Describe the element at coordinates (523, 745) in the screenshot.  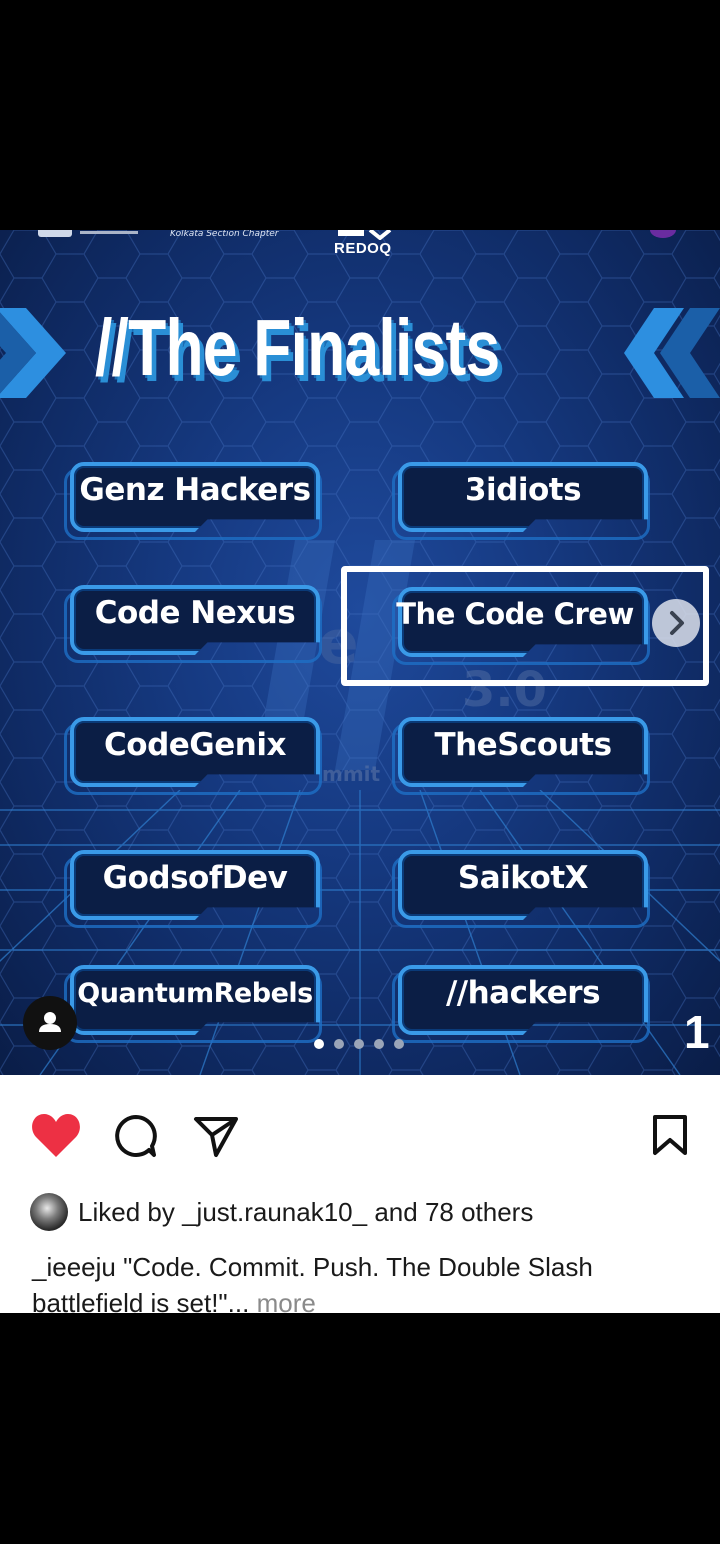
I see `team-name: TheScouts` at that location.